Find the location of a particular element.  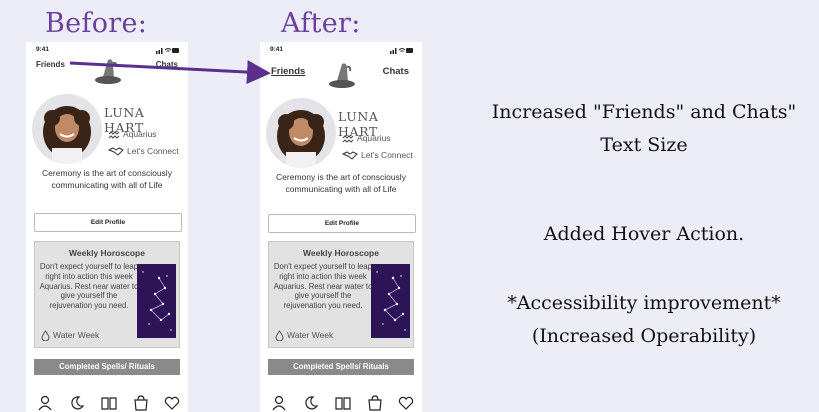

notes-text-size: Increased "Friends" and Chats" Text Size is located at coordinates (641, 129).